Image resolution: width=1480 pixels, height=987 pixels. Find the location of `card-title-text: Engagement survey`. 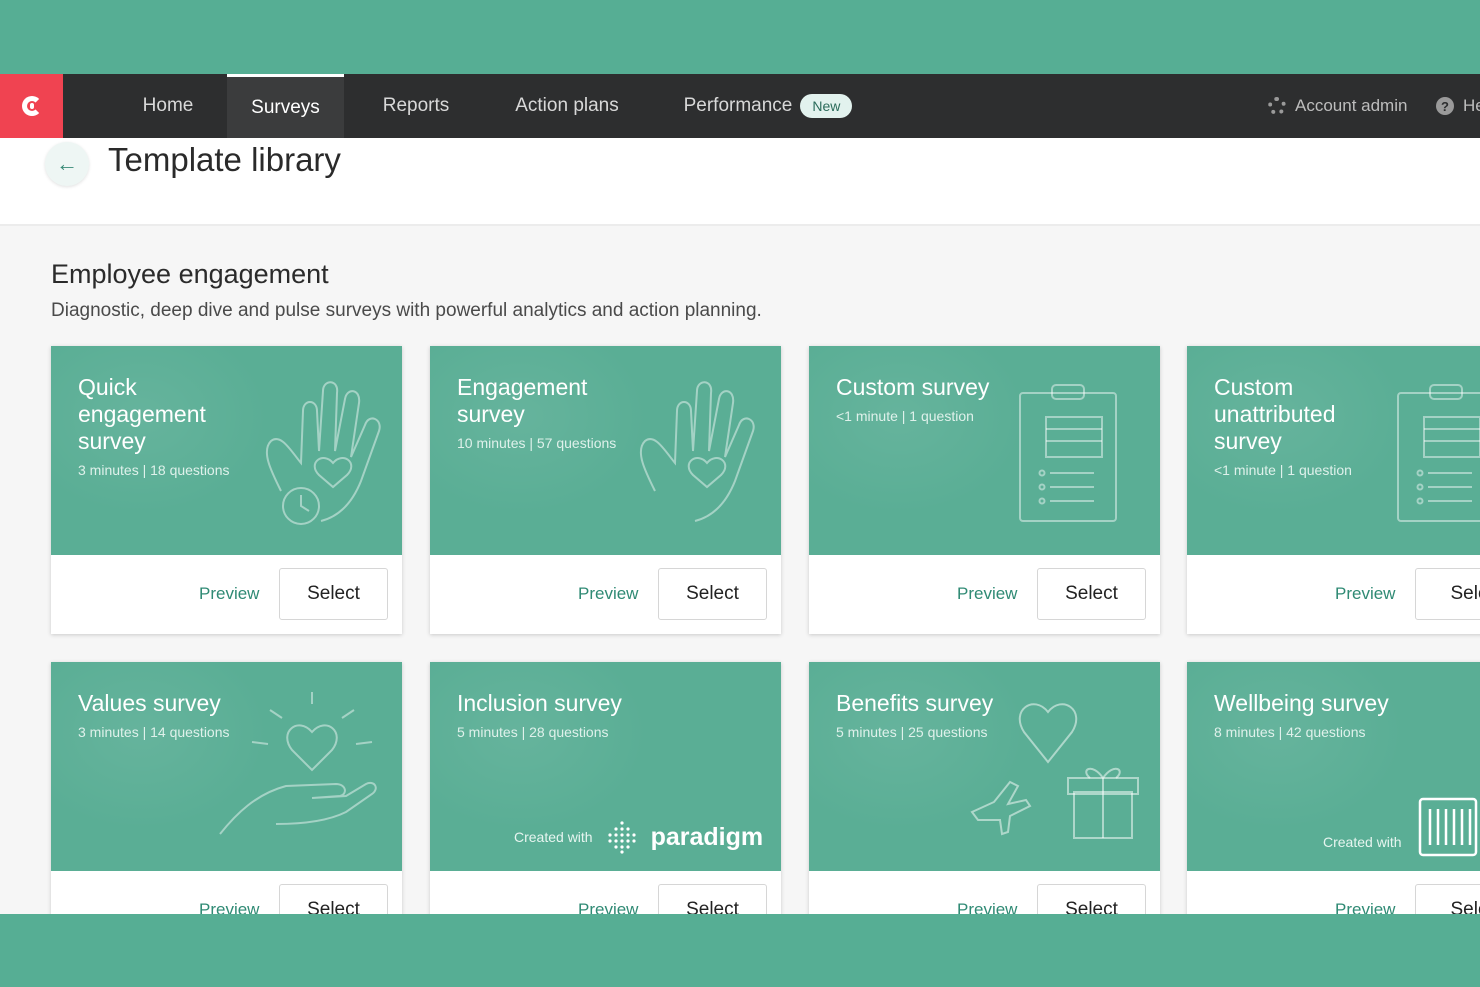

card-title-text: Engagement survey is located at coordinates (522, 400).